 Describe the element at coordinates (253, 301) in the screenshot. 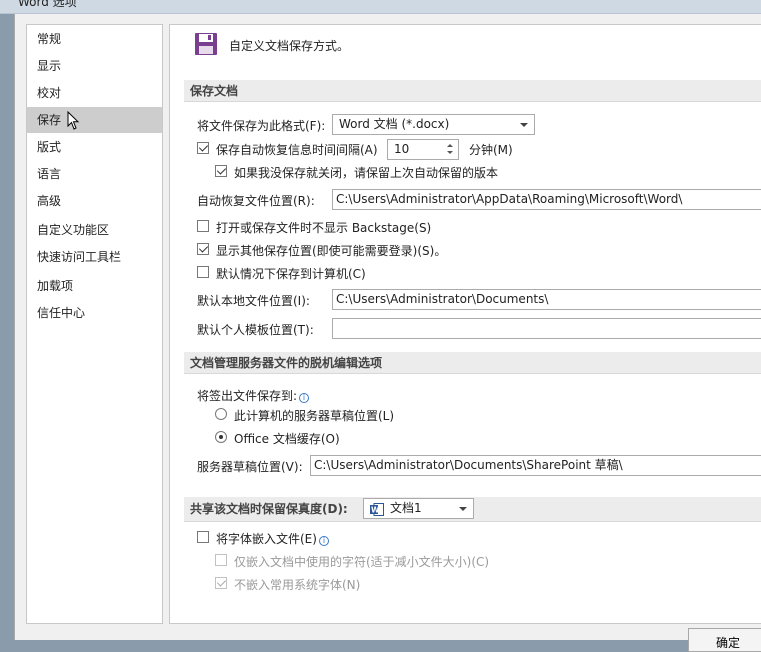

I see `local-location-label: 默认本地文件位置(I):` at that location.